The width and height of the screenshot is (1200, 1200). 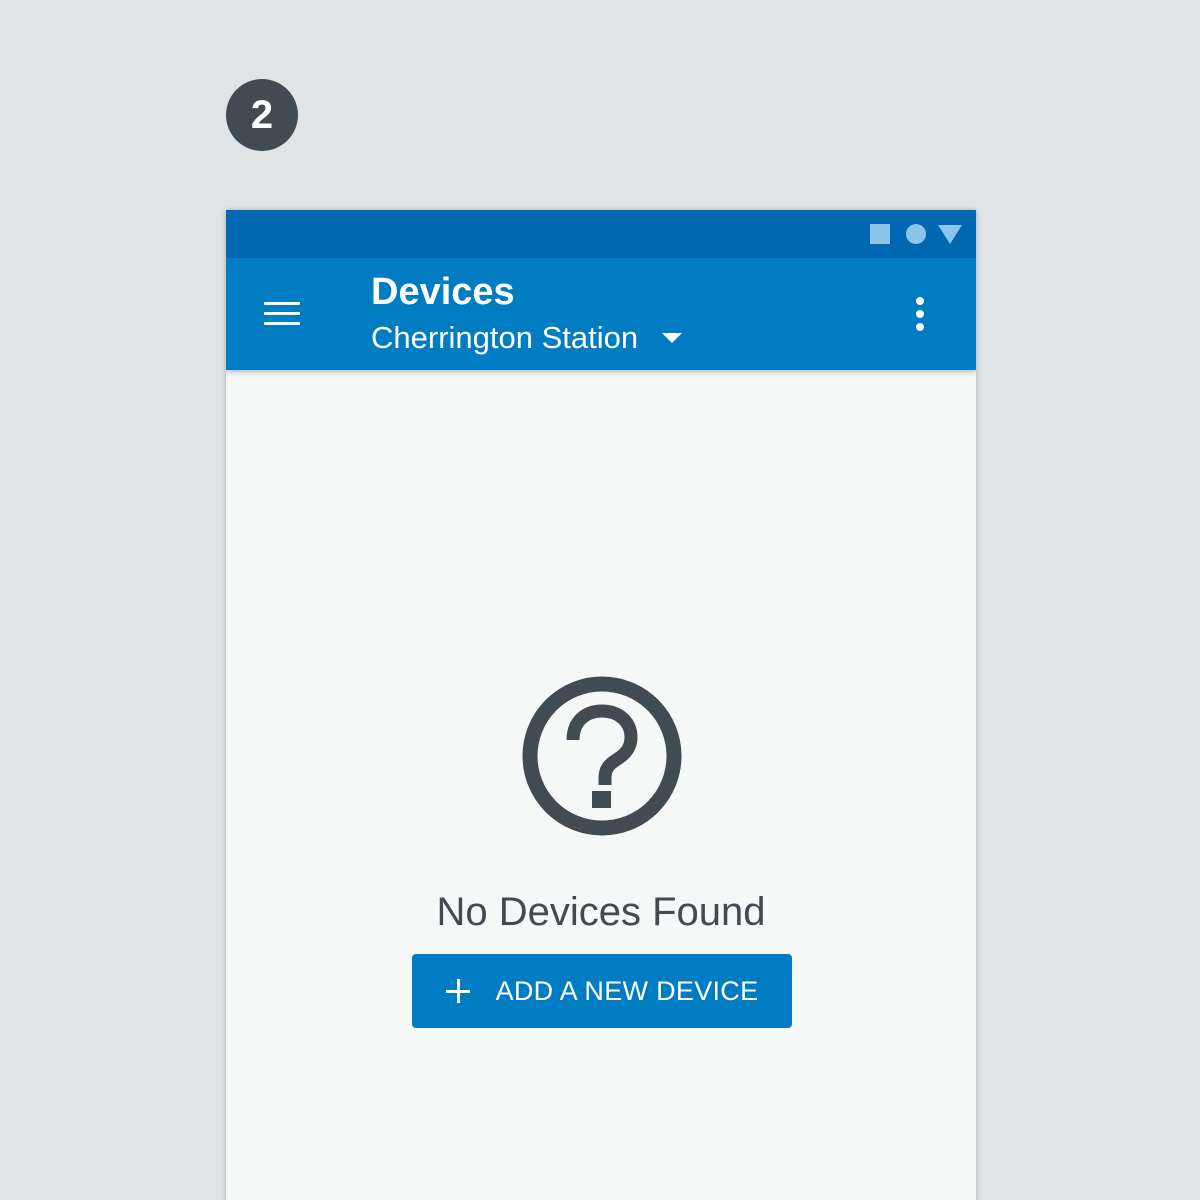 I want to click on app-bar: Devices Cherrington Station, so click(x=601, y=314).